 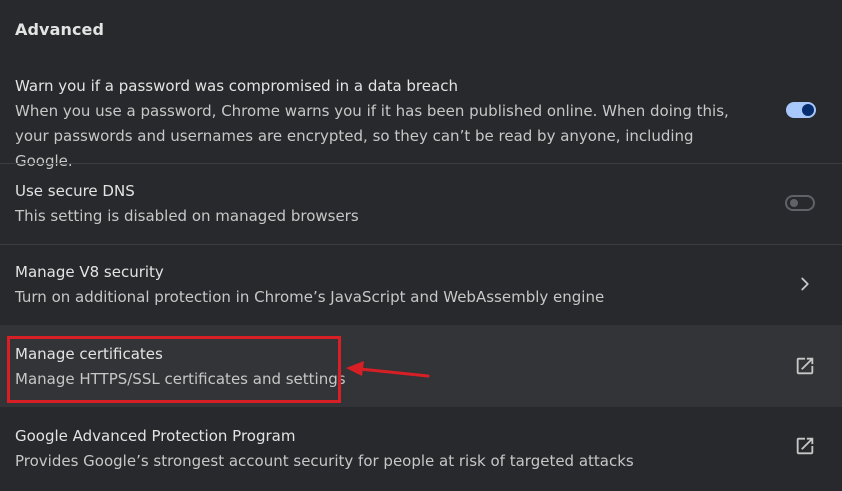 What do you see at coordinates (89, 354) in the screenshot?
I see `setting-title: Manage certificates` at bounding box center [89, 354].